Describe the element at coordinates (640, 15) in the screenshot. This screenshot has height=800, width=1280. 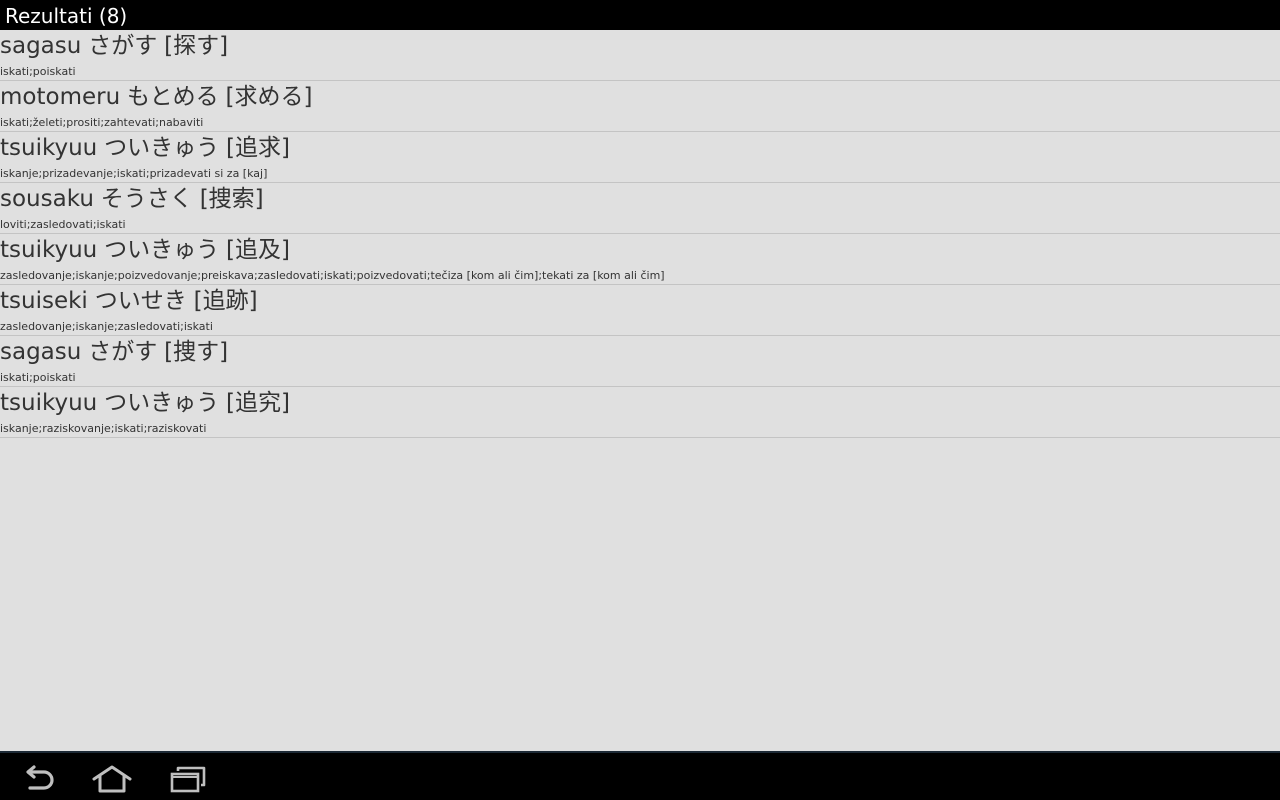
I see `title-bar: Rezultati (8)` at that location.